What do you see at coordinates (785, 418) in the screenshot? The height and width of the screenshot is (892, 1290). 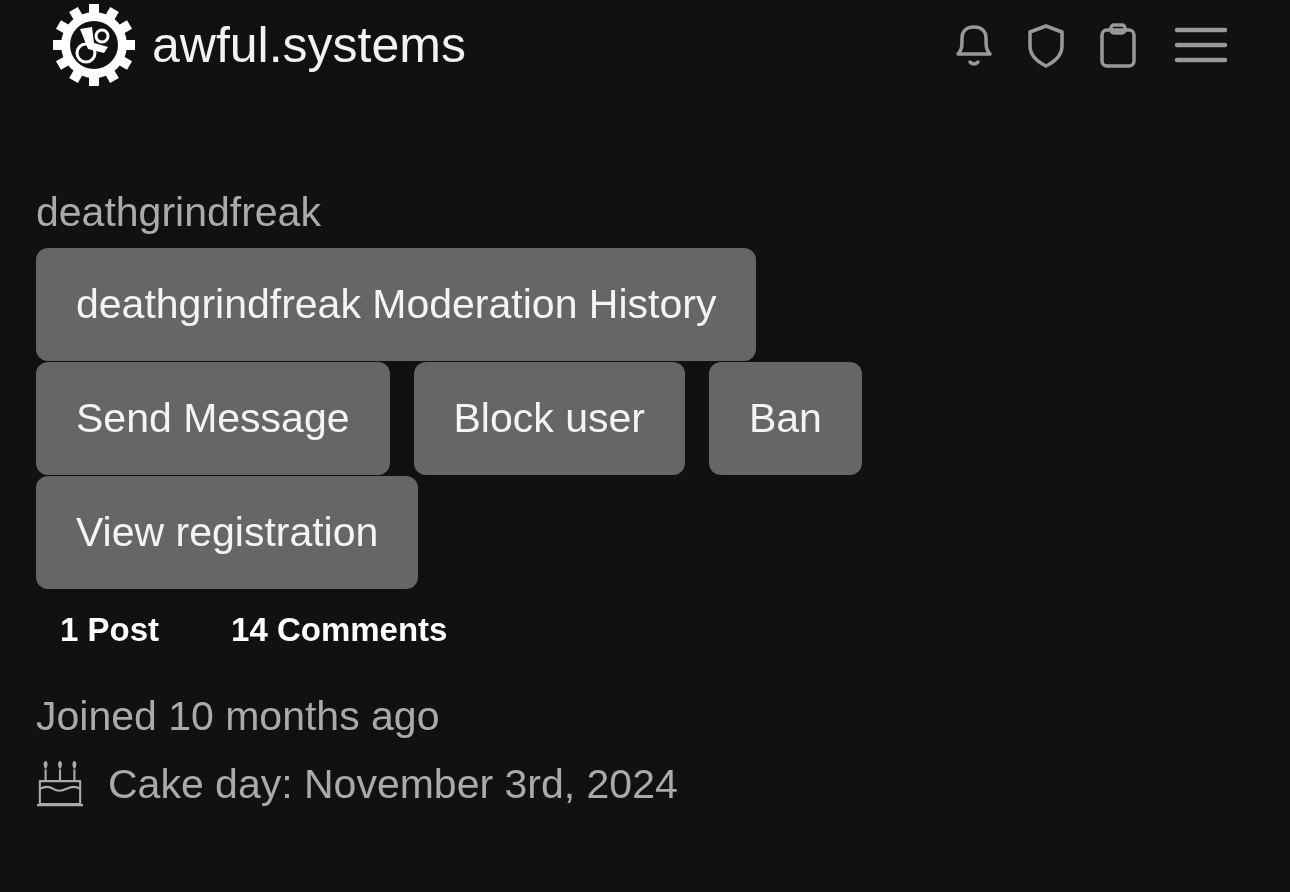 I see `action-button: Ban` at bounding box center [785, 418].